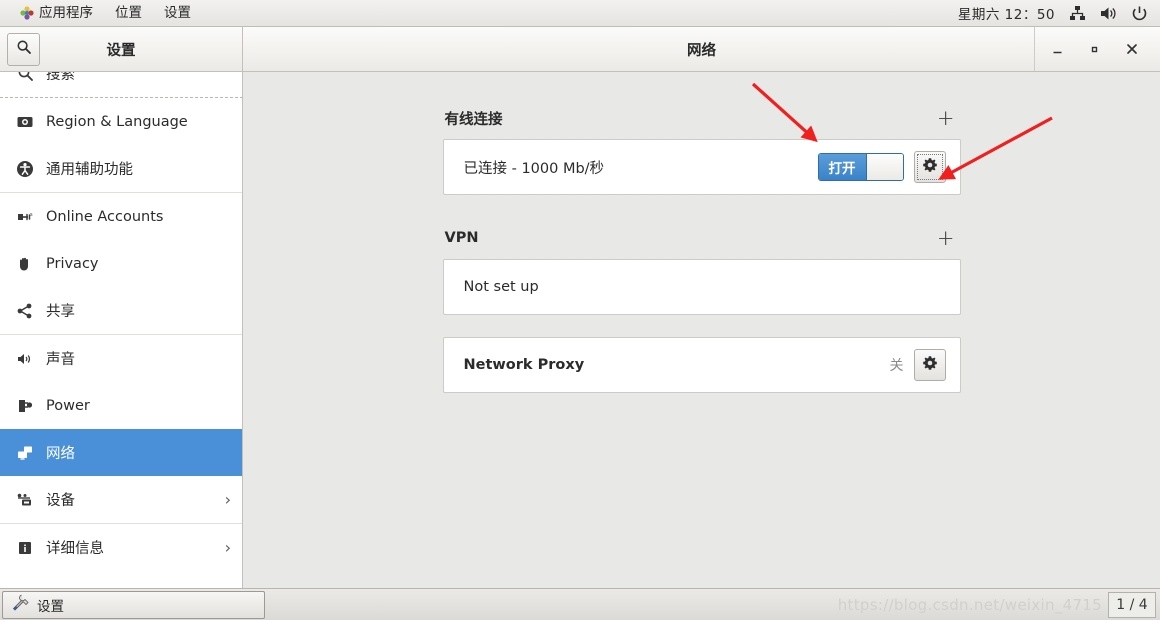 The width and height of the screenshot is (1160, 620). I want to click on workspace-label: 1 / 4, so click(1132, 604).